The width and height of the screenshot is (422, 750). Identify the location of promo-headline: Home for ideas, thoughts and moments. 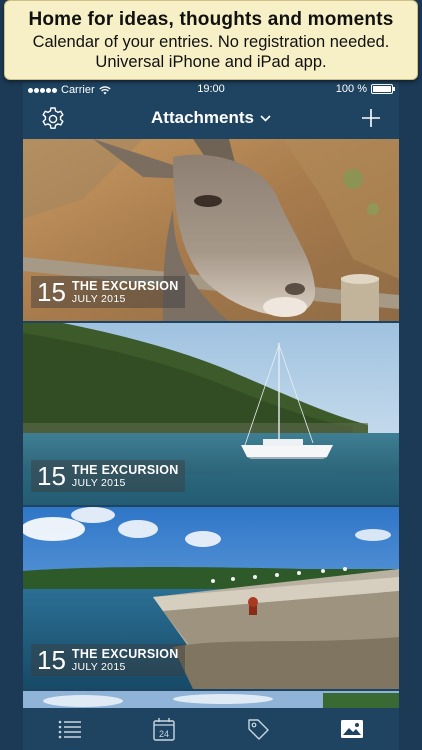
(211, 19).